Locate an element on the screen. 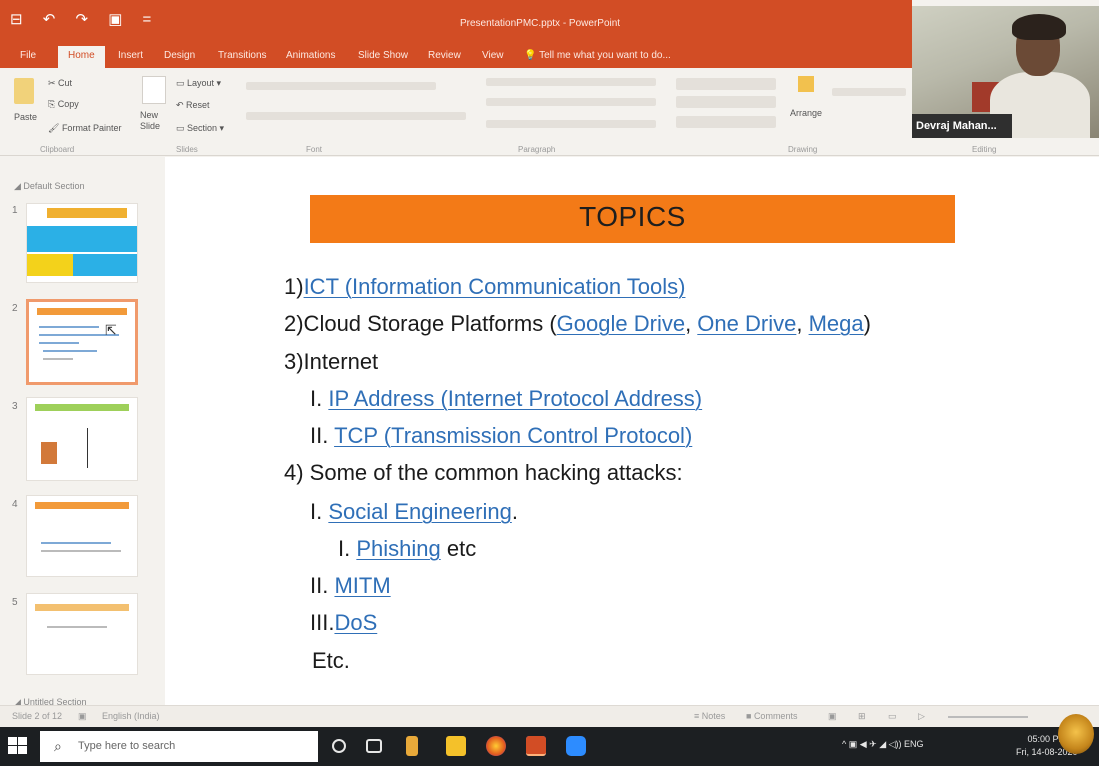 Image resolution: width=1099 pixels, height=766 pixels. quick-access-toolbar: ⊟ ↶ ↷ ▣ = is located at coordinates (84, 19).